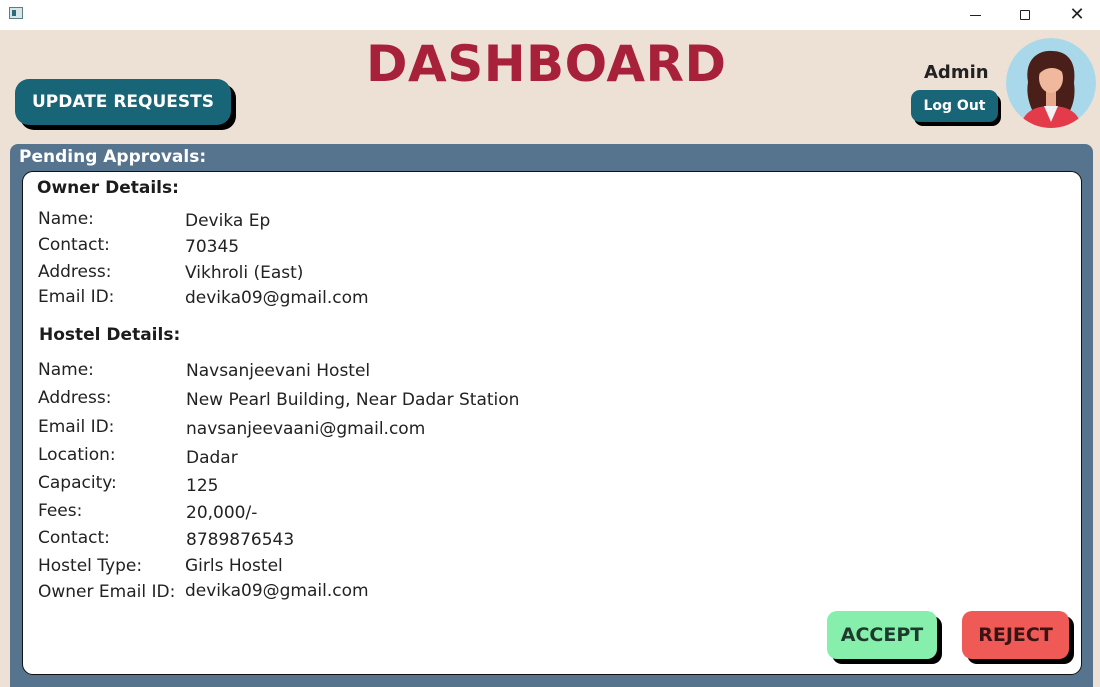 This screenshot has height=687, width=1100. Describe the element at coordinates (956, 72) in the screenshot. I see `admin-label: Admin` at that location.